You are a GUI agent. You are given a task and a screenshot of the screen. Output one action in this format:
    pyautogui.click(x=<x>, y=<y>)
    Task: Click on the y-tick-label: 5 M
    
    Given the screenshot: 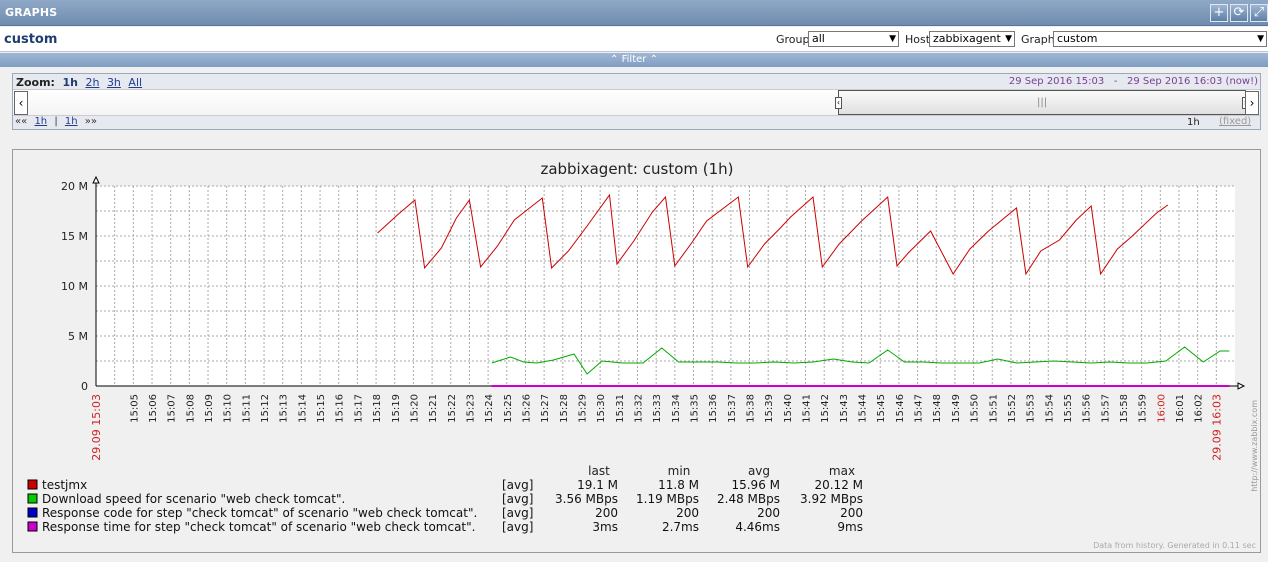 What is the action you would take?
    pyautogui.click(x=78, y=336)
    